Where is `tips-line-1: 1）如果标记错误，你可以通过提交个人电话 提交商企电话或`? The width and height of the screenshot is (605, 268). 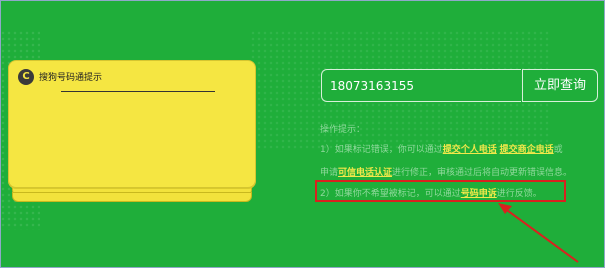
tips-line-1: 1）如果标记错误，你可以通过提交个人电话 提交商企电话或 is located at coordinates (441, 148).